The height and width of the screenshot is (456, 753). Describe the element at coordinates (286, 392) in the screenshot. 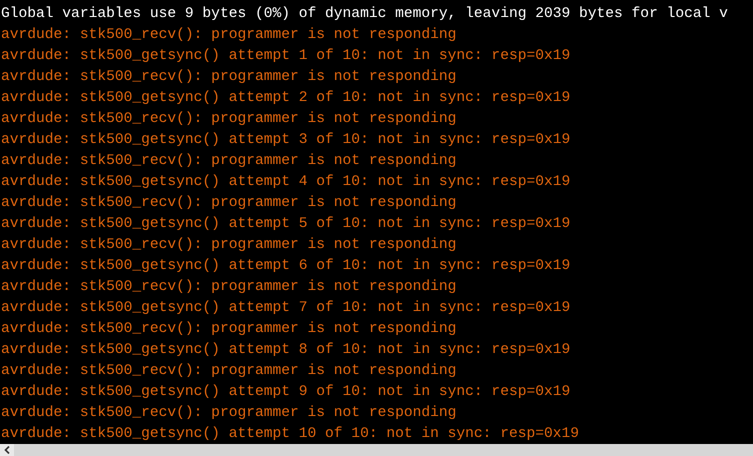

I see `error-line: avrdude: stk500_getsync() attempt 9 of 10: not in sync: resp=0x19` at that location.